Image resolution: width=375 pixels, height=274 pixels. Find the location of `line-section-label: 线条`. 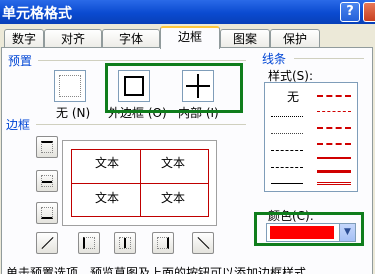

line-section-label: 线条 is located at coordinates (274, 59).